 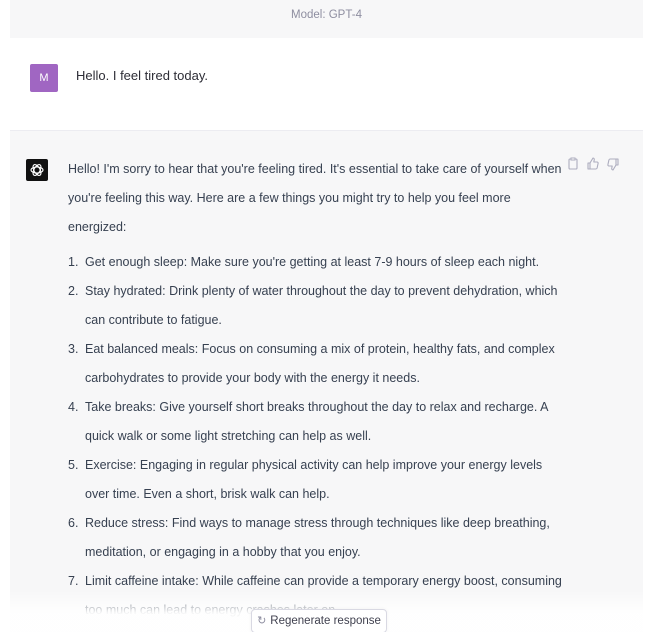 What do you see at coordinates (73, 465) in the screenshot?
I see `list-number: 5.` at bounding box center [73, 465].